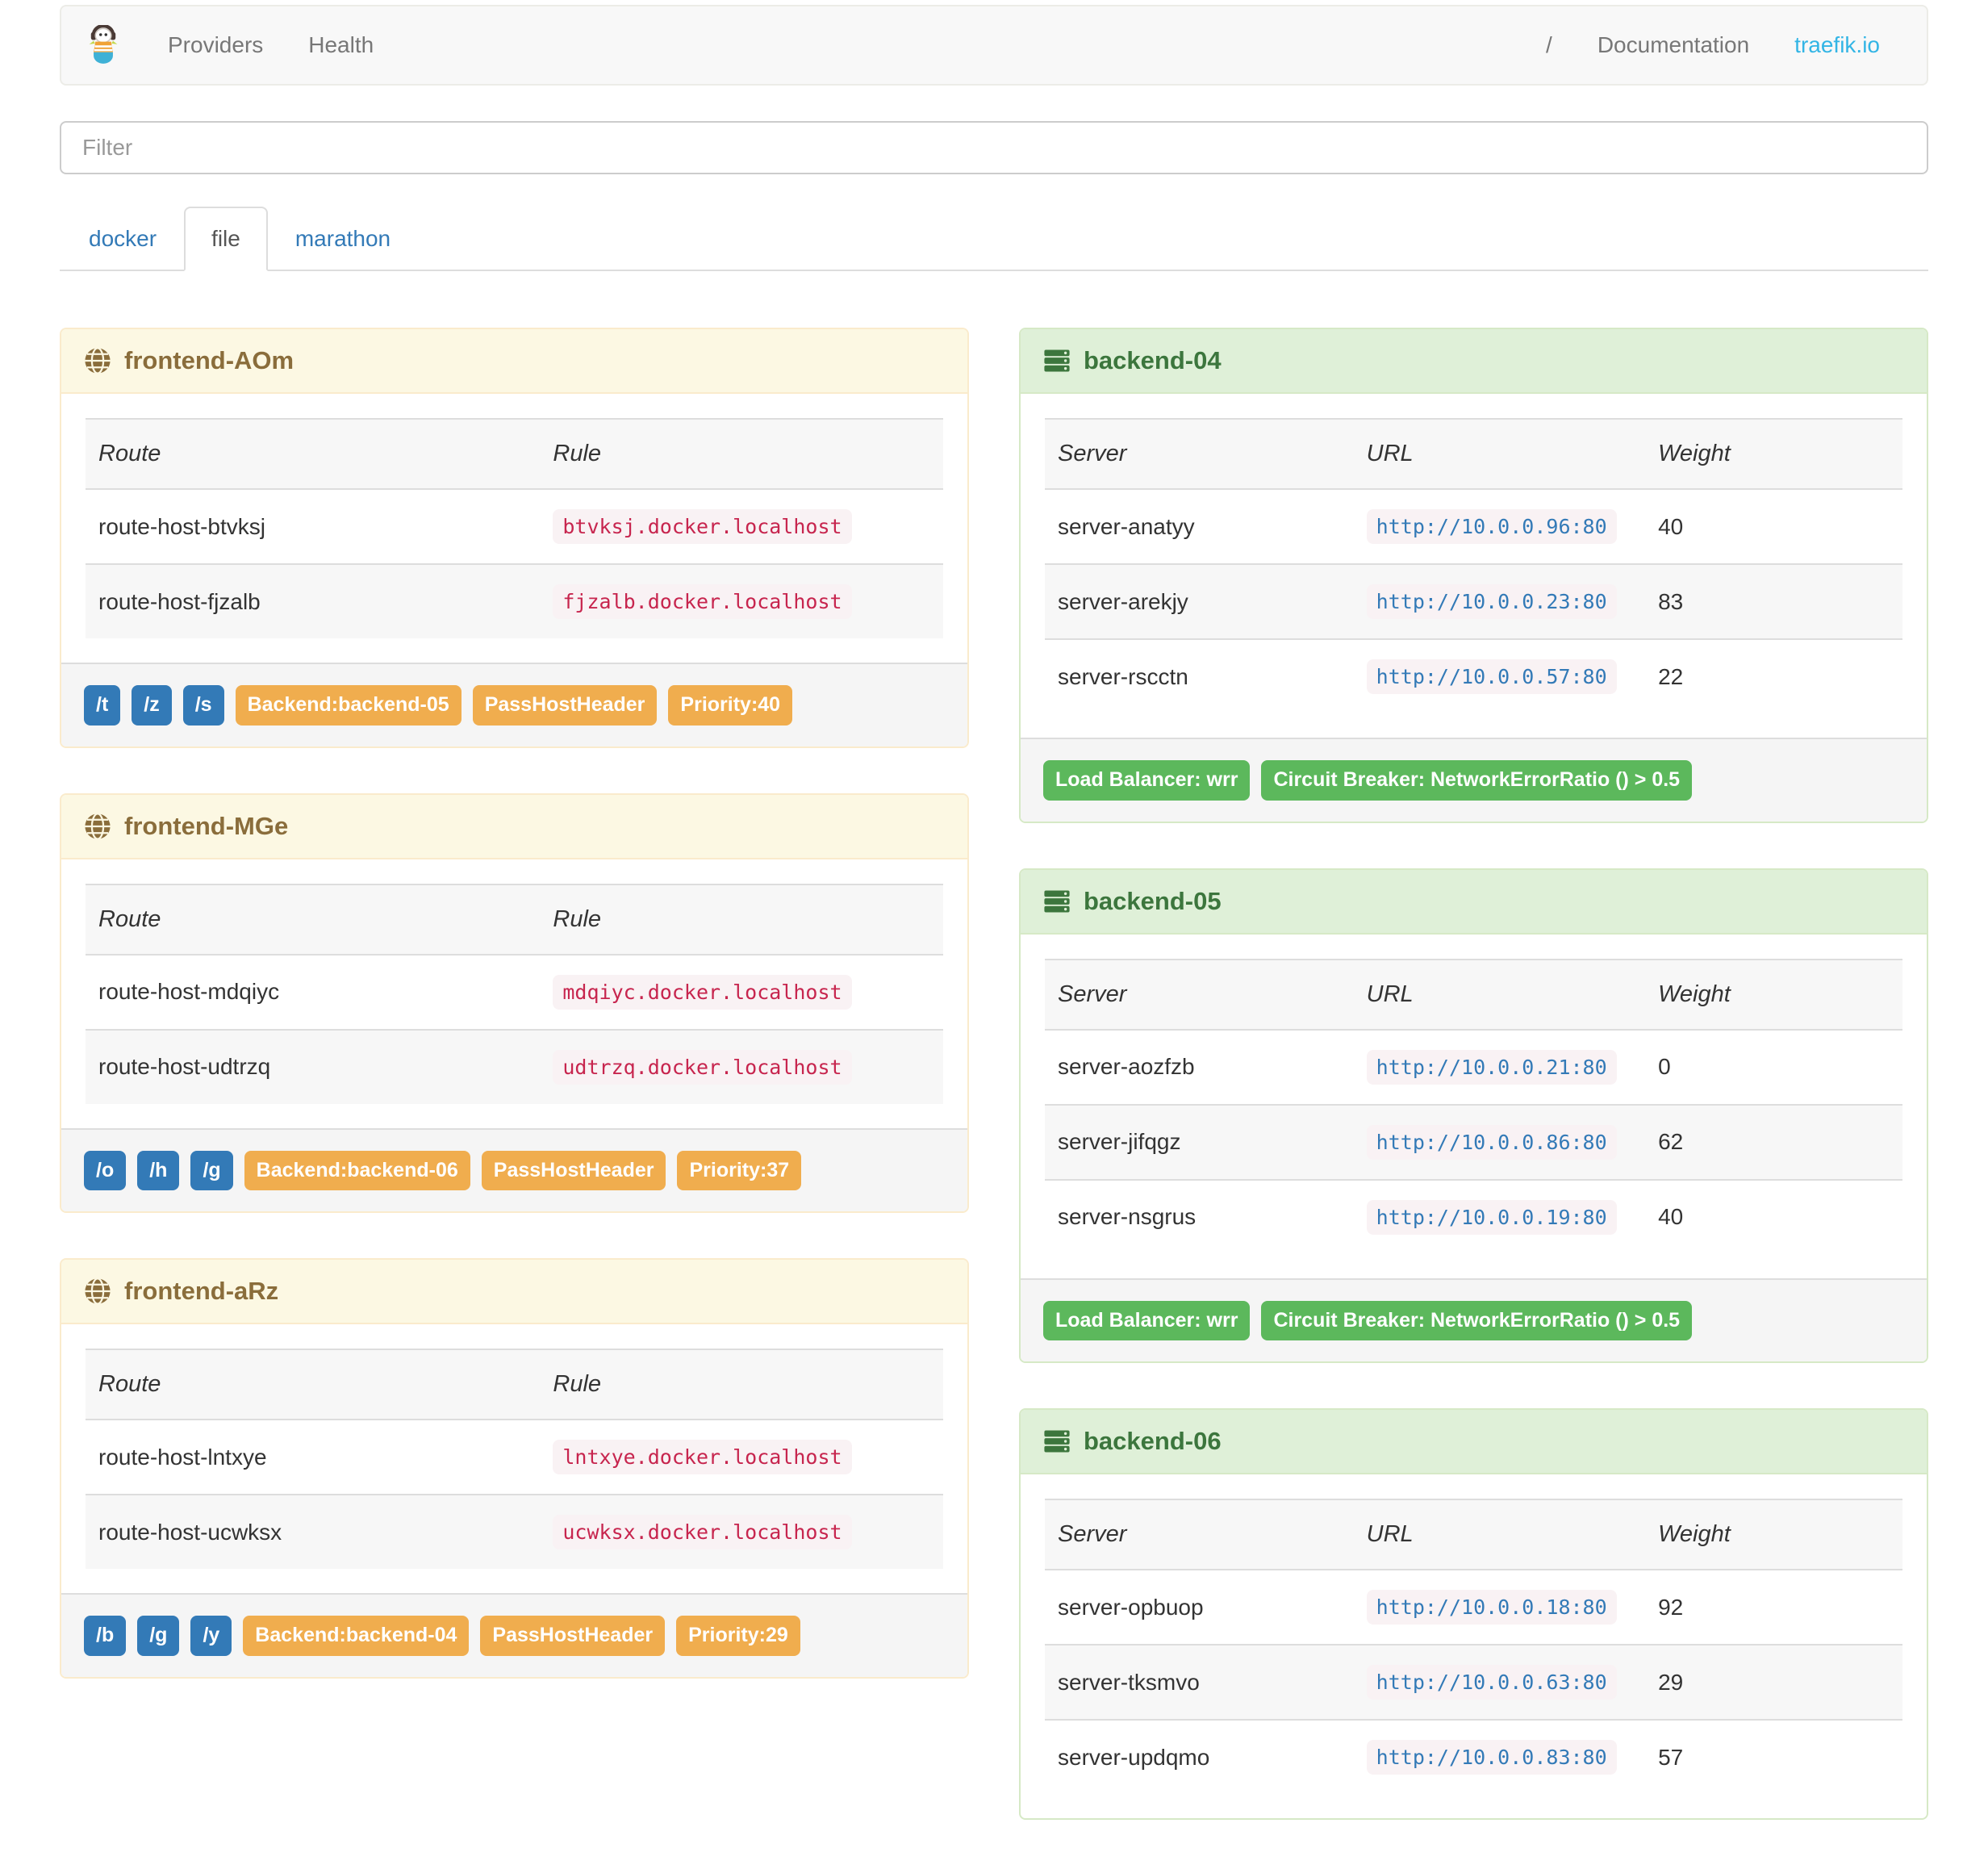 This screenshot has height=1865, width=1988. I want to click on table-head: Server URL Weight, so click(1473, 454).